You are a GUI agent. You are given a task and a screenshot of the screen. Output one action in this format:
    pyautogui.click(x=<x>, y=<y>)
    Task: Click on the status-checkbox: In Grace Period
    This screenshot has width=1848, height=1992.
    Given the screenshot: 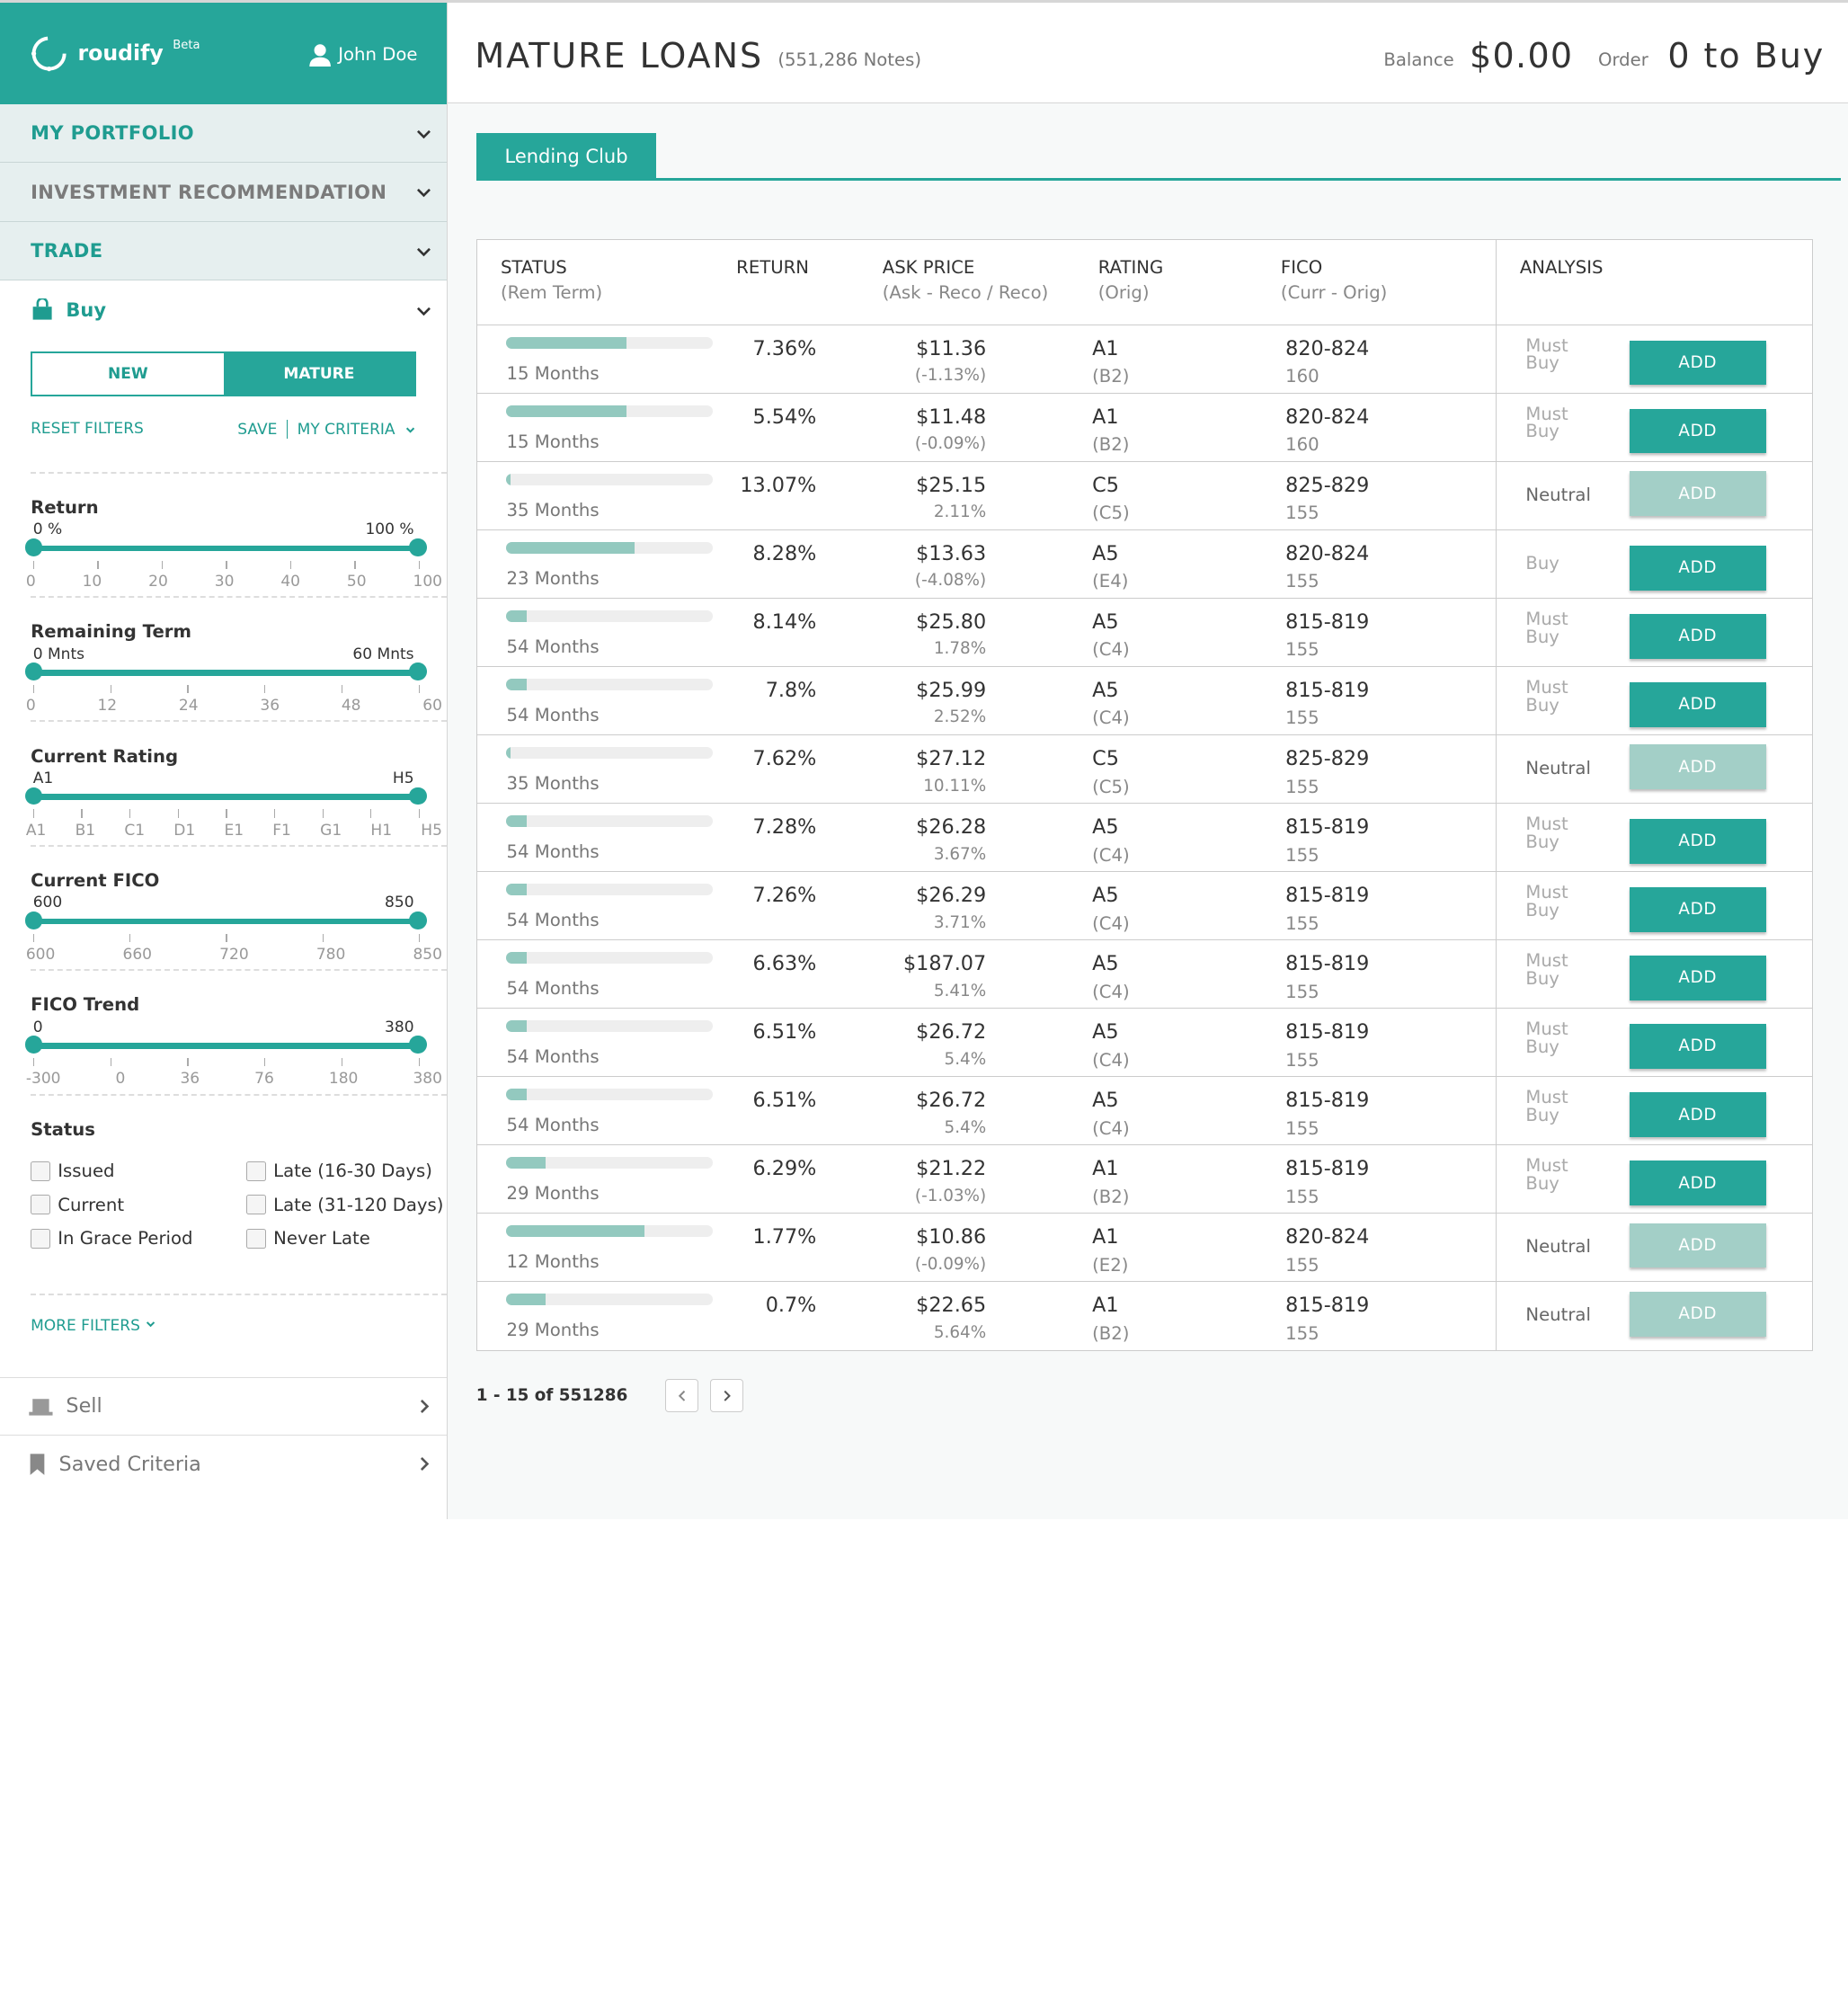 What is the action you would take?
    pyautogui.click(x=138, y=1239)
    